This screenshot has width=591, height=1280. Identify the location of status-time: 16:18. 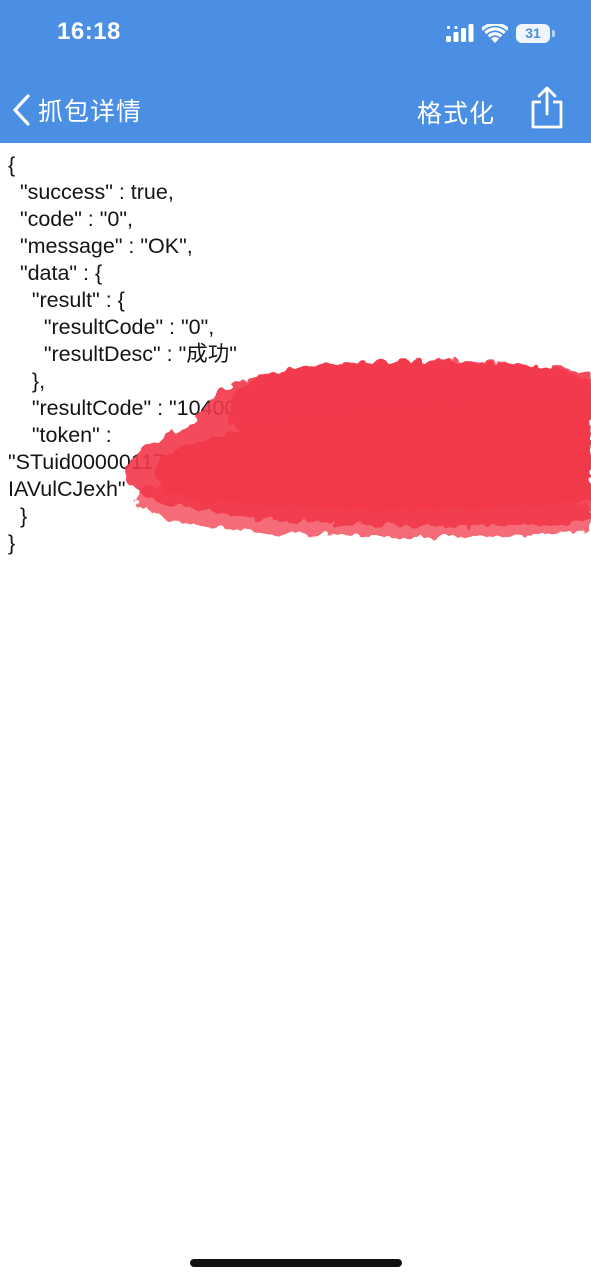
(89, 31).